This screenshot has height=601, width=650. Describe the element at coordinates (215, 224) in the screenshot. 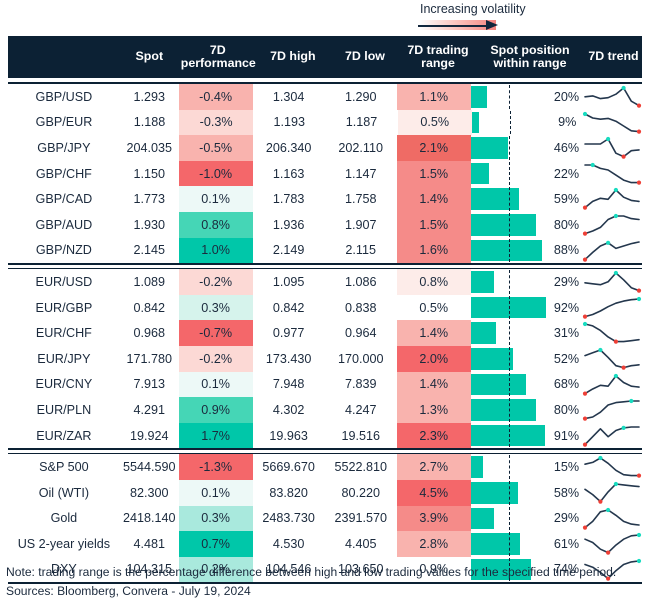

I see `cell-7d-performance: 0.8%` at that location.